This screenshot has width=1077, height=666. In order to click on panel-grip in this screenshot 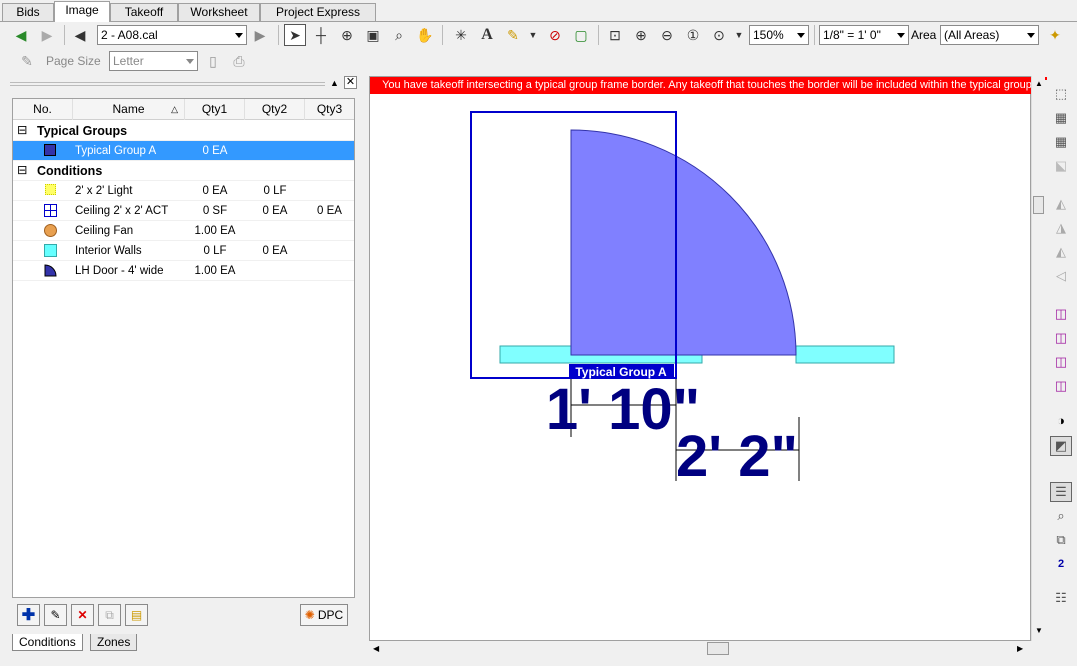, I will do `click(167, 84)`.